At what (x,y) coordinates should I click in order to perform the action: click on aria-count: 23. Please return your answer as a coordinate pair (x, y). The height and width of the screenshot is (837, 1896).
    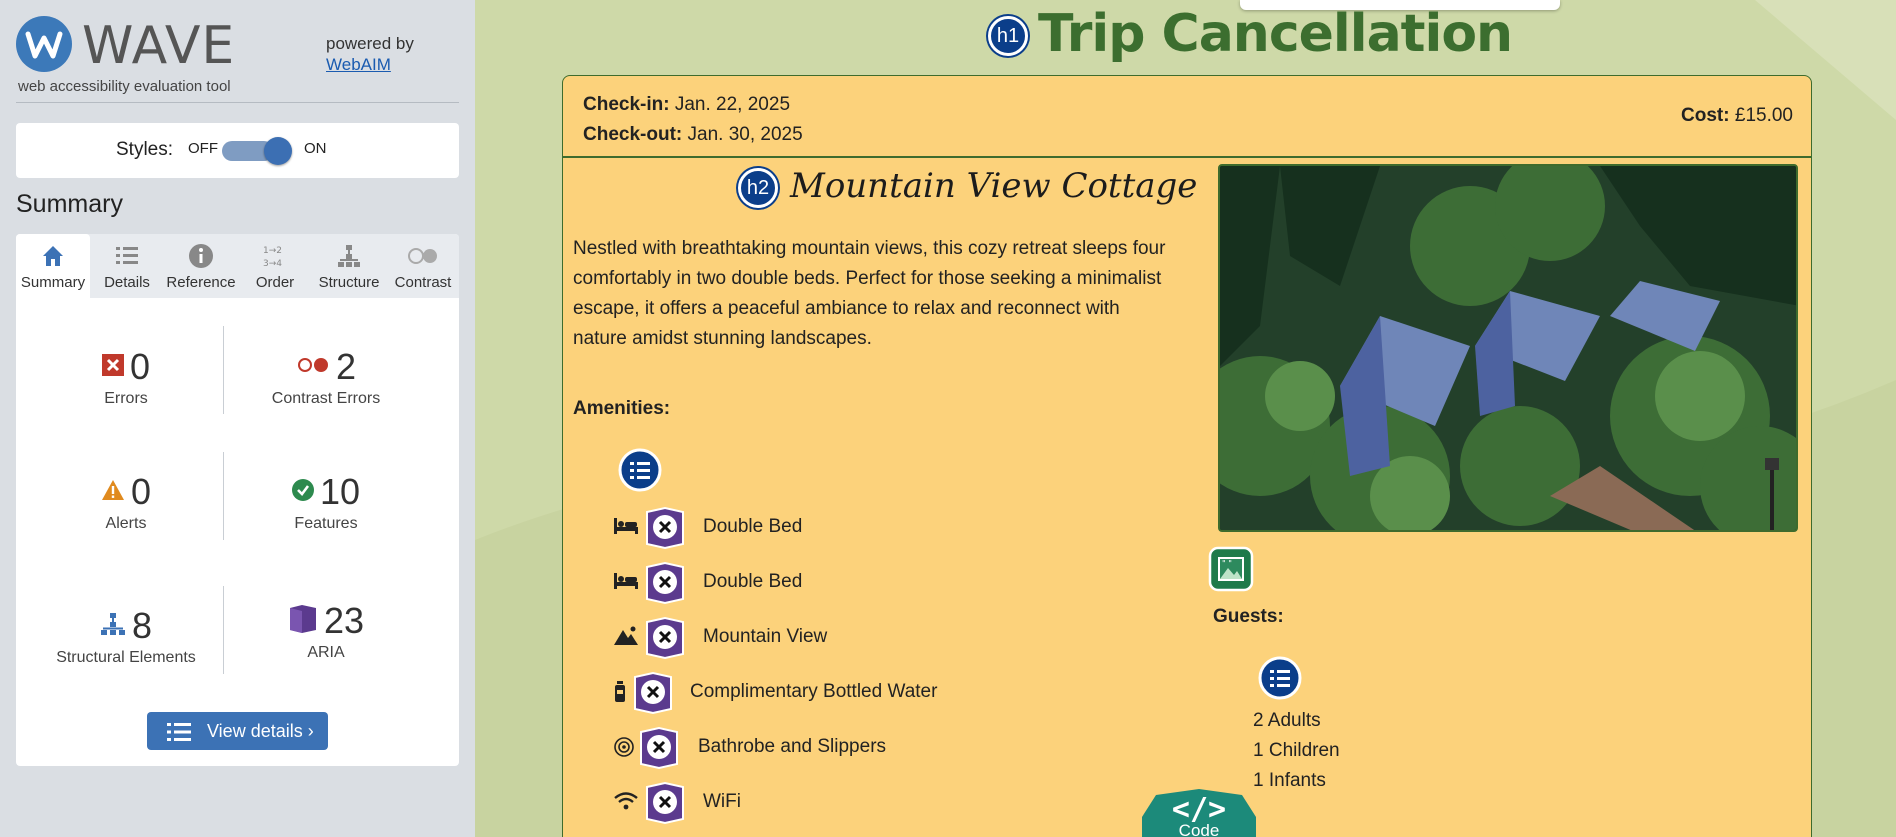
    Looking at the image, I should click on (344, 620).